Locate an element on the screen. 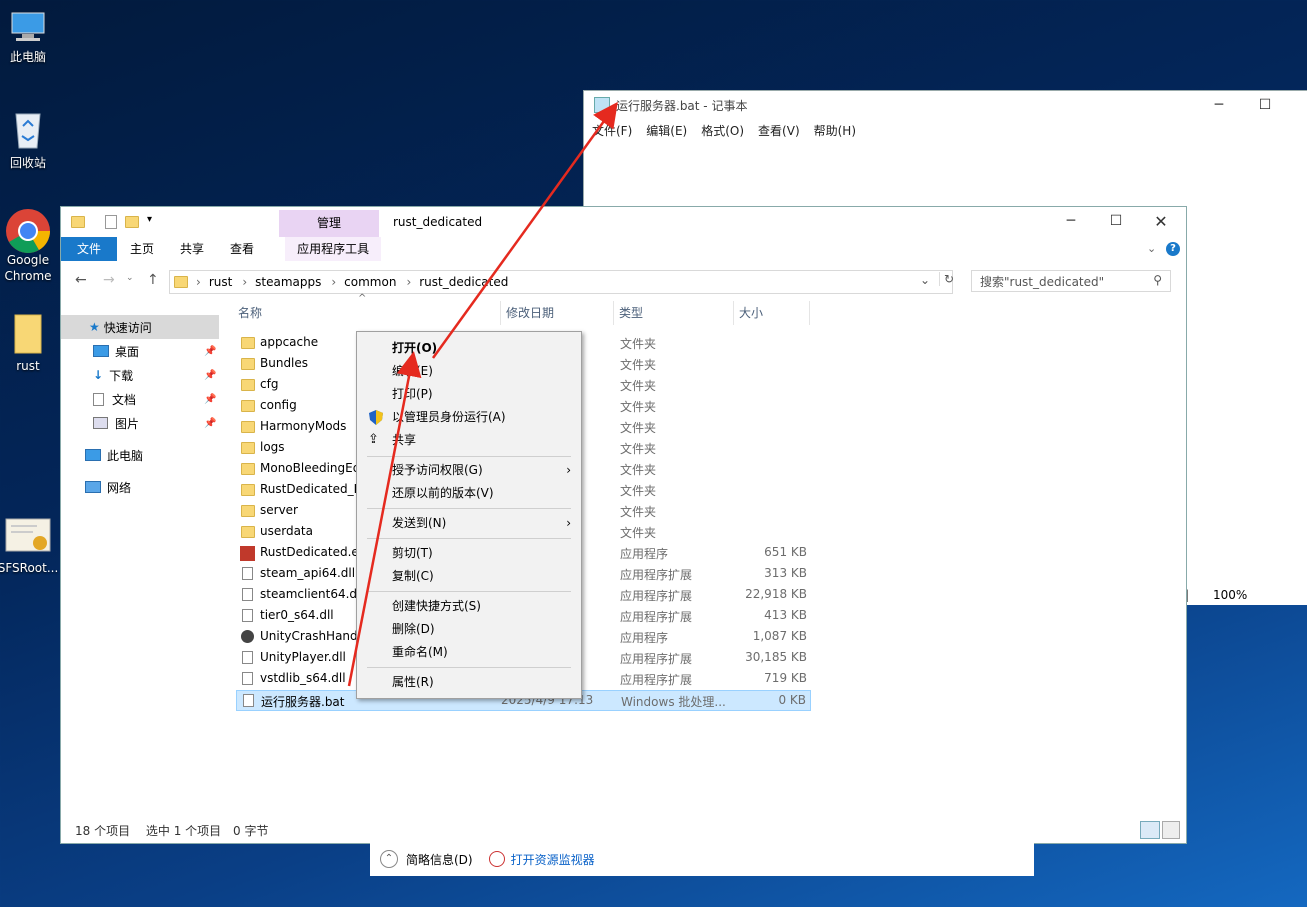 The image size is (1307, 907). menu-send-to: 发送到(N) › is located at coordinates (469, 523).